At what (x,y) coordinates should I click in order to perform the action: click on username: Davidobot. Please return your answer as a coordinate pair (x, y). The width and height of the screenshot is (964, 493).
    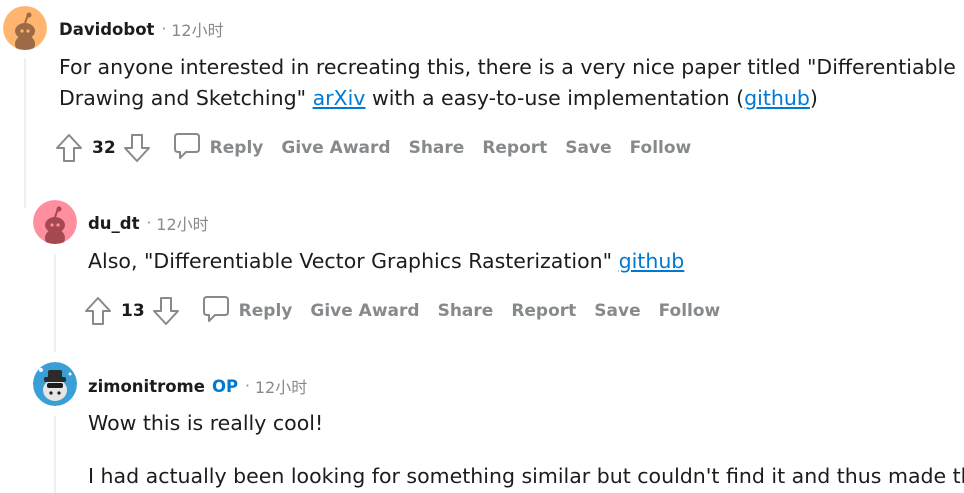
    Looking at the image, I should click on (106, 29).